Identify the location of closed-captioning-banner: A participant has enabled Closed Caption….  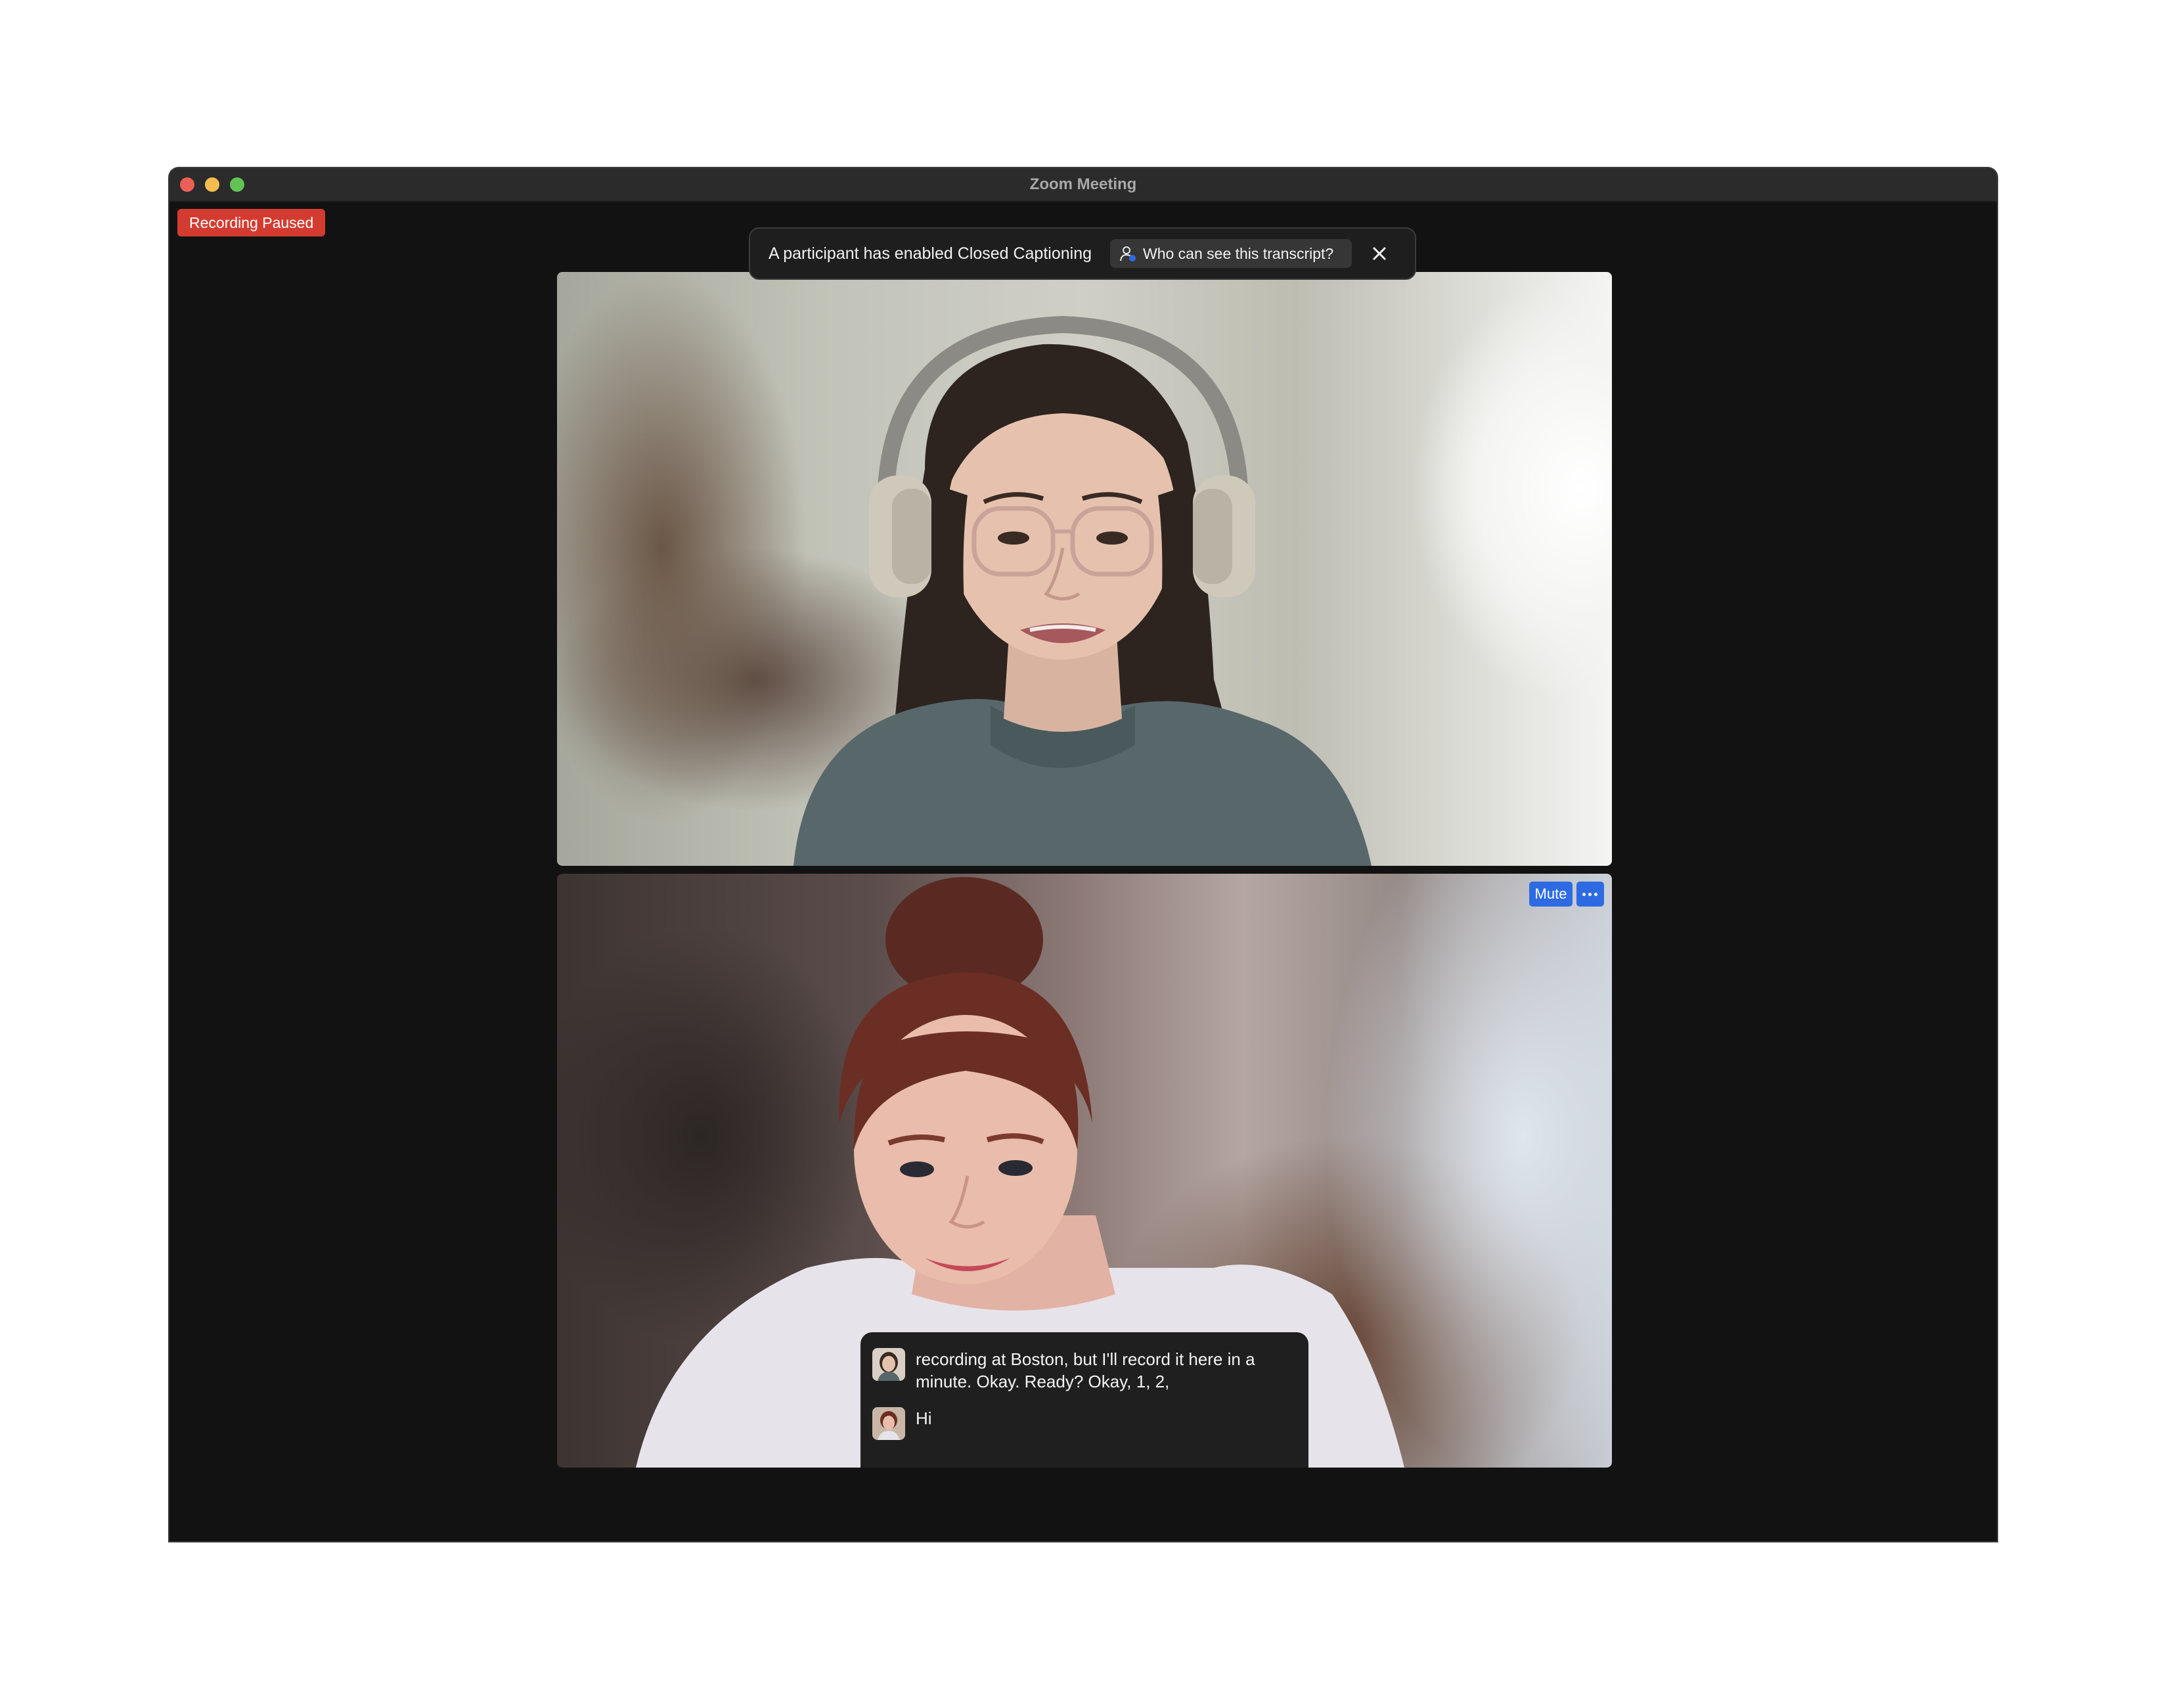
(1082, 253).